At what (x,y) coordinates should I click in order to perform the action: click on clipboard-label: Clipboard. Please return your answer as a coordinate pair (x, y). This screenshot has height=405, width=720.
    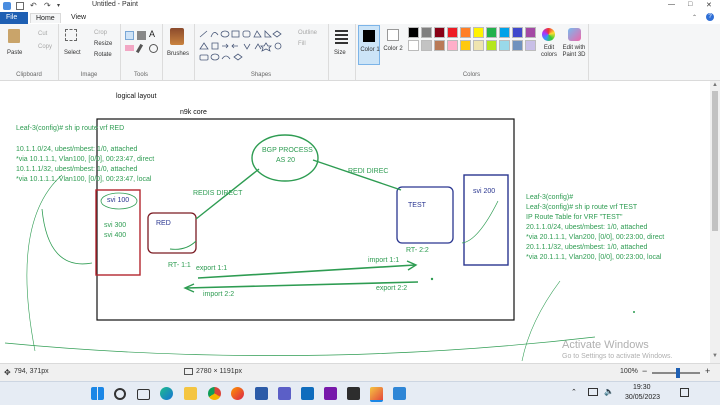
    Looking at the image, I should click on (29, 75).